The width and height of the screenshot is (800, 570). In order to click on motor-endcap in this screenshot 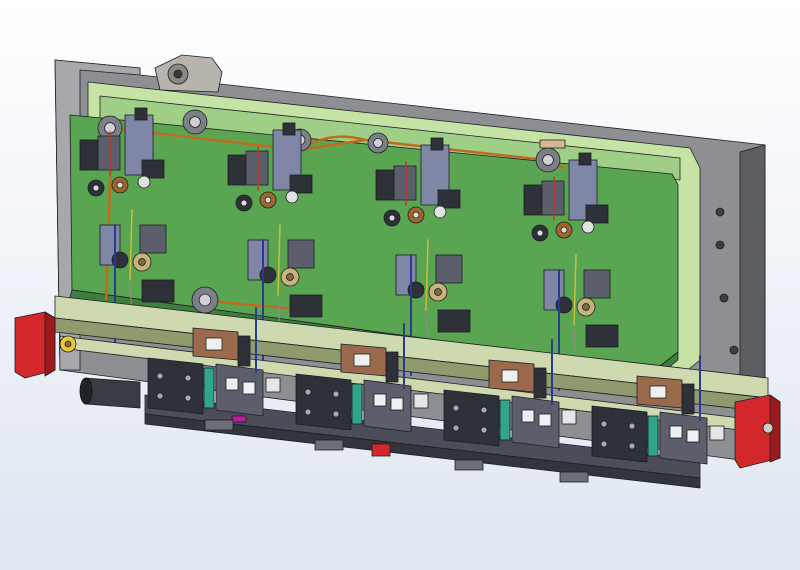, I will do `click(86, 391)`.